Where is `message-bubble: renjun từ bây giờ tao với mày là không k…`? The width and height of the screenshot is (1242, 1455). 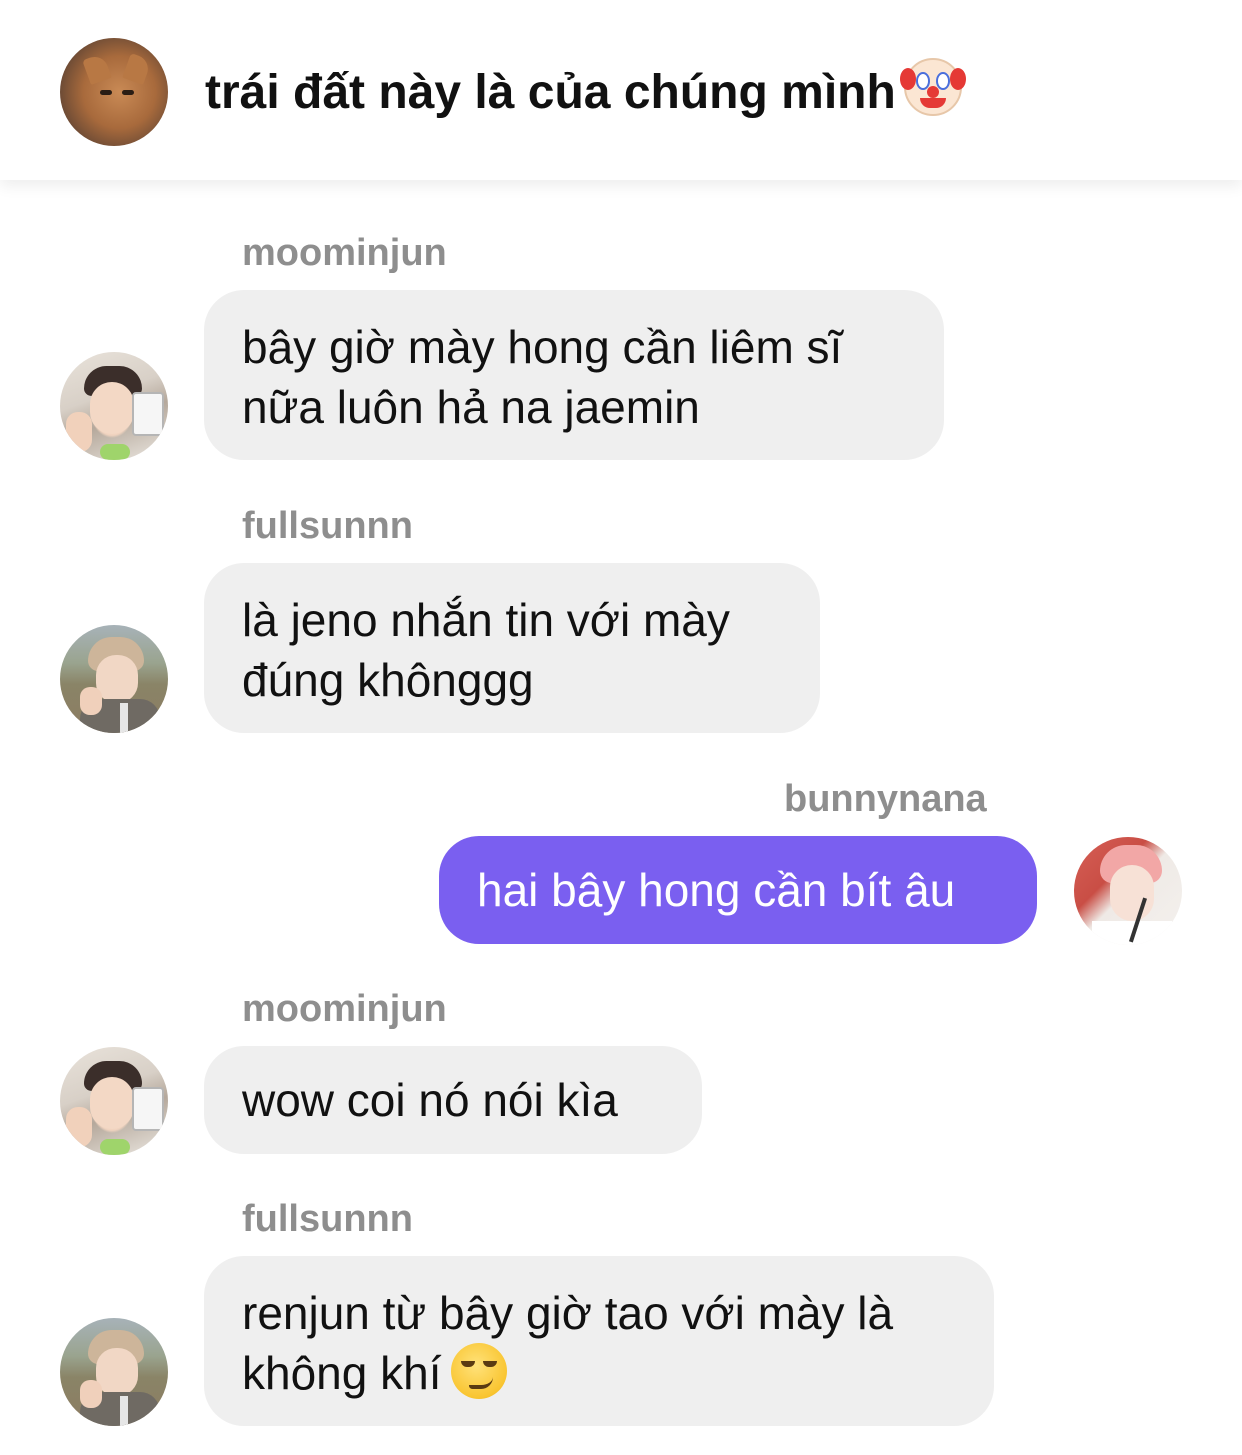 message-bubble: renjun từ bây giờ tao với mày là không k… is located at coordinates (599, 1341).